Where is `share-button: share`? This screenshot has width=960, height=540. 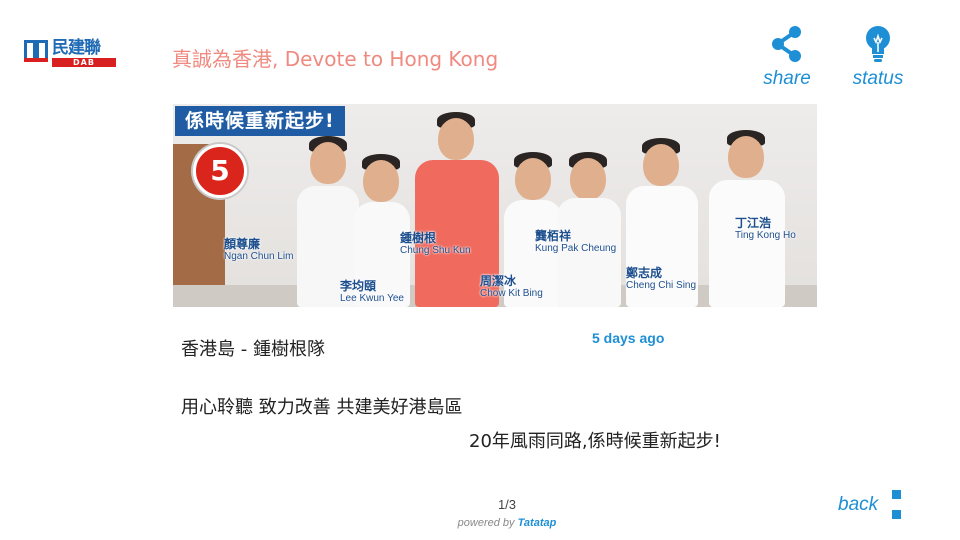
share-button: share is located at coordinates (787, 57).